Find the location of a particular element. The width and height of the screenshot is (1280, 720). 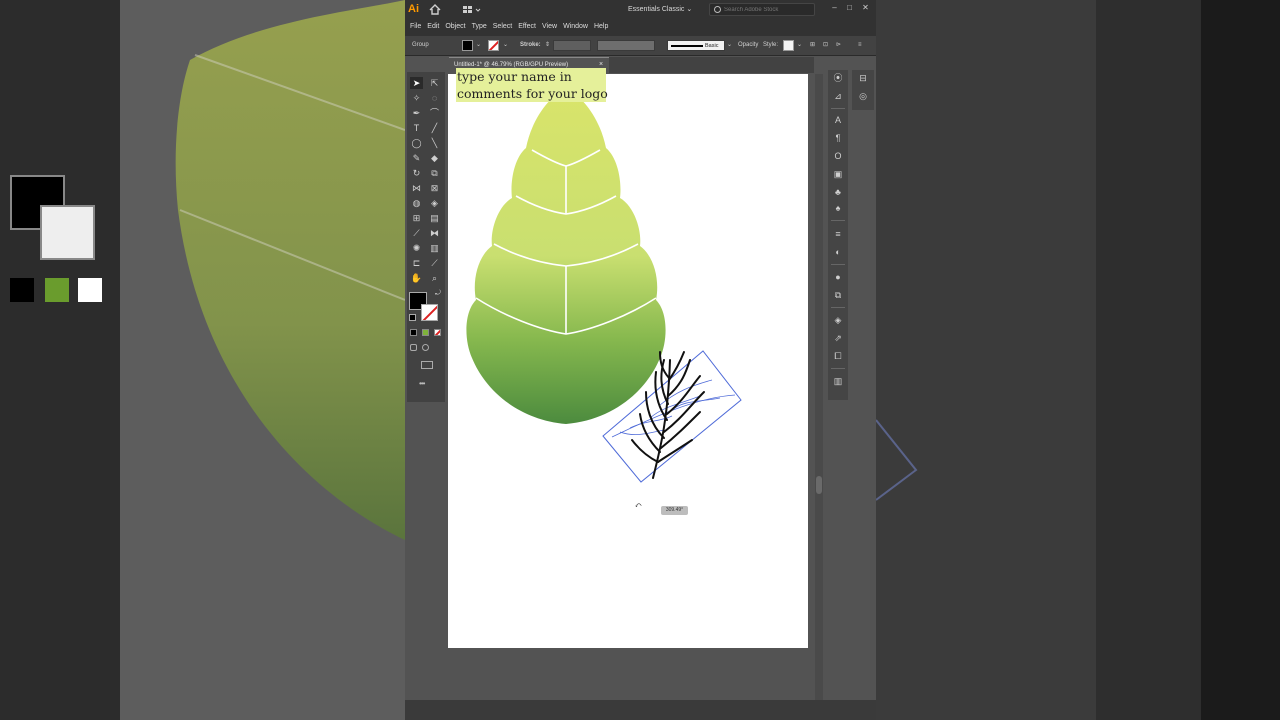

artboard-tool-icon: ⊏ is located at coordinates (416, 263).